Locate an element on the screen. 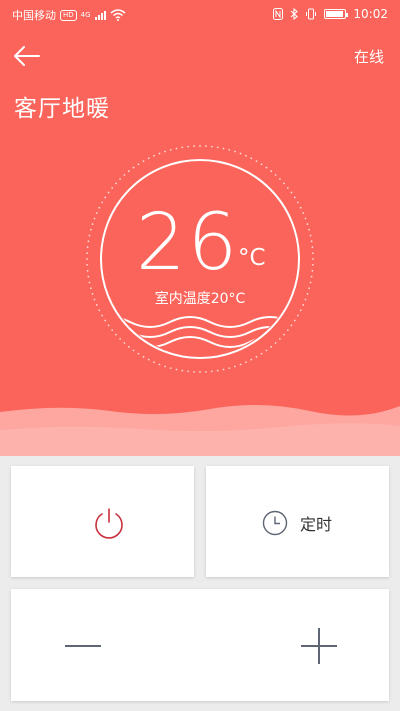 The height and width of the screenshot is (711, 400). bottom-wave is located at coordinates (200, 430).